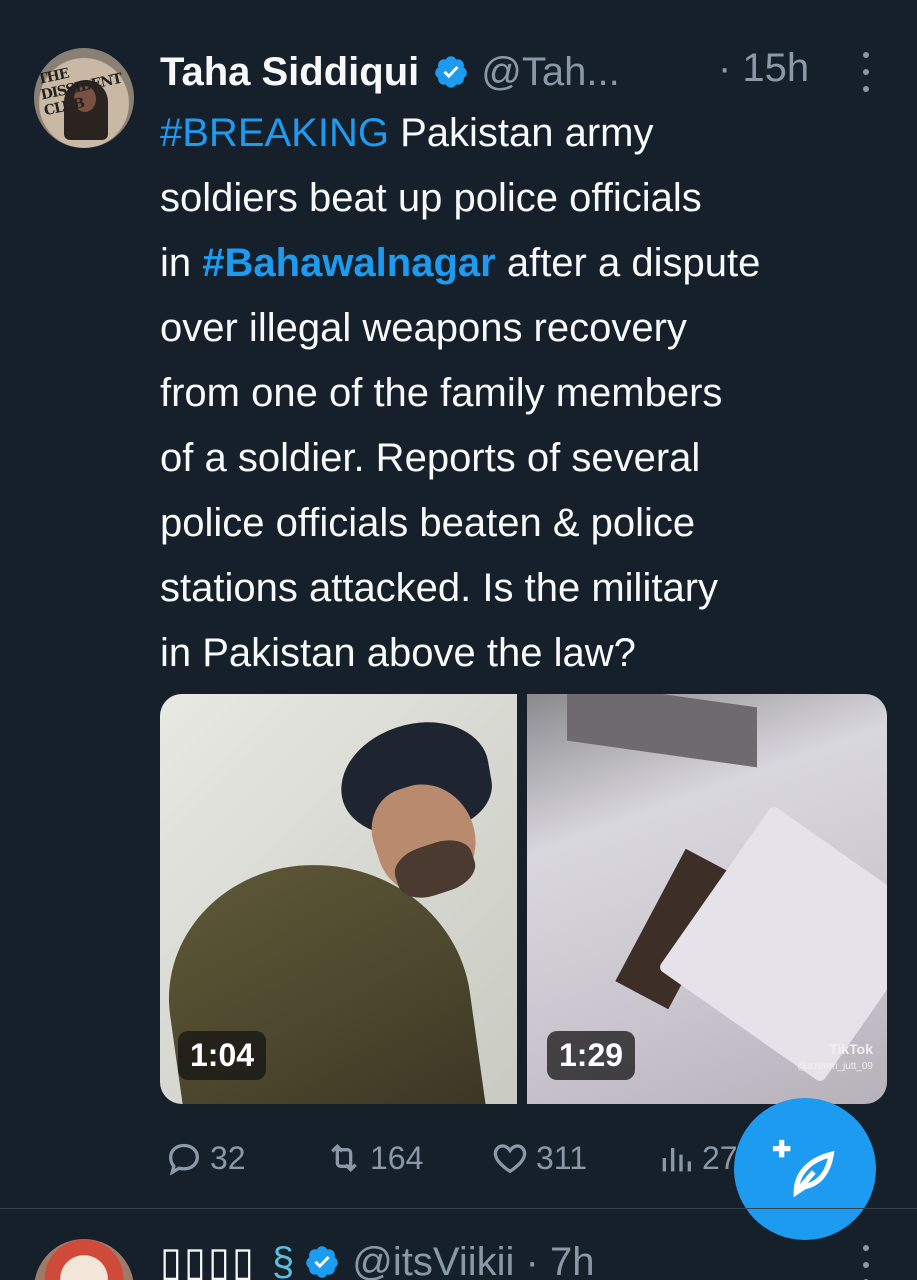 This screenshot has width=917, height=1280. Describe the element at coordinates (591, 1055) in the screenshot. I see `video-duration: 1:29` at that location.